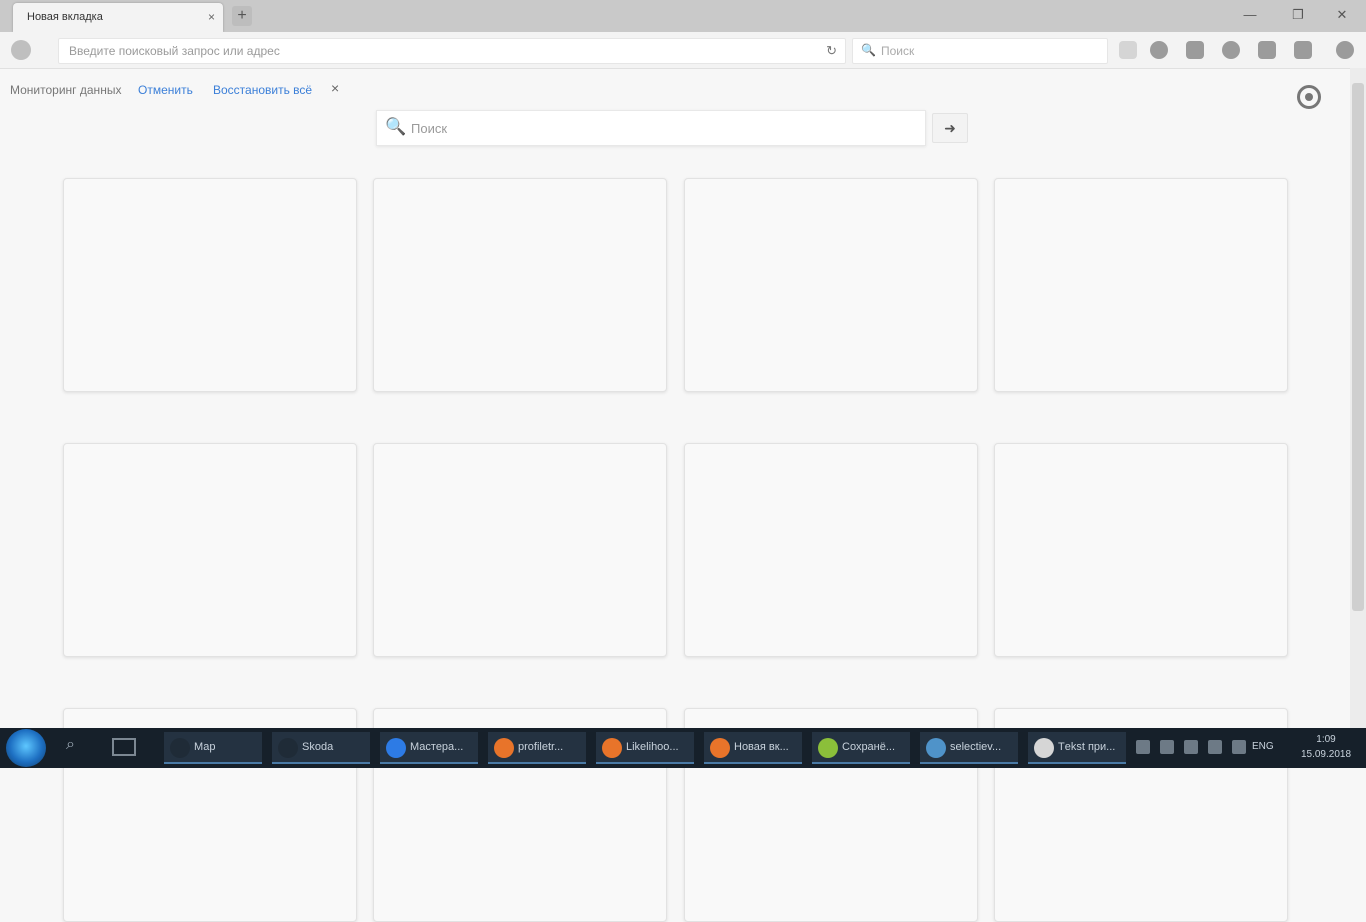 The height and width of the screenshot is (922, 1366). Describe the element at coordinates (1345, 50) in the screenshot. I see `menu-icon` at that location.